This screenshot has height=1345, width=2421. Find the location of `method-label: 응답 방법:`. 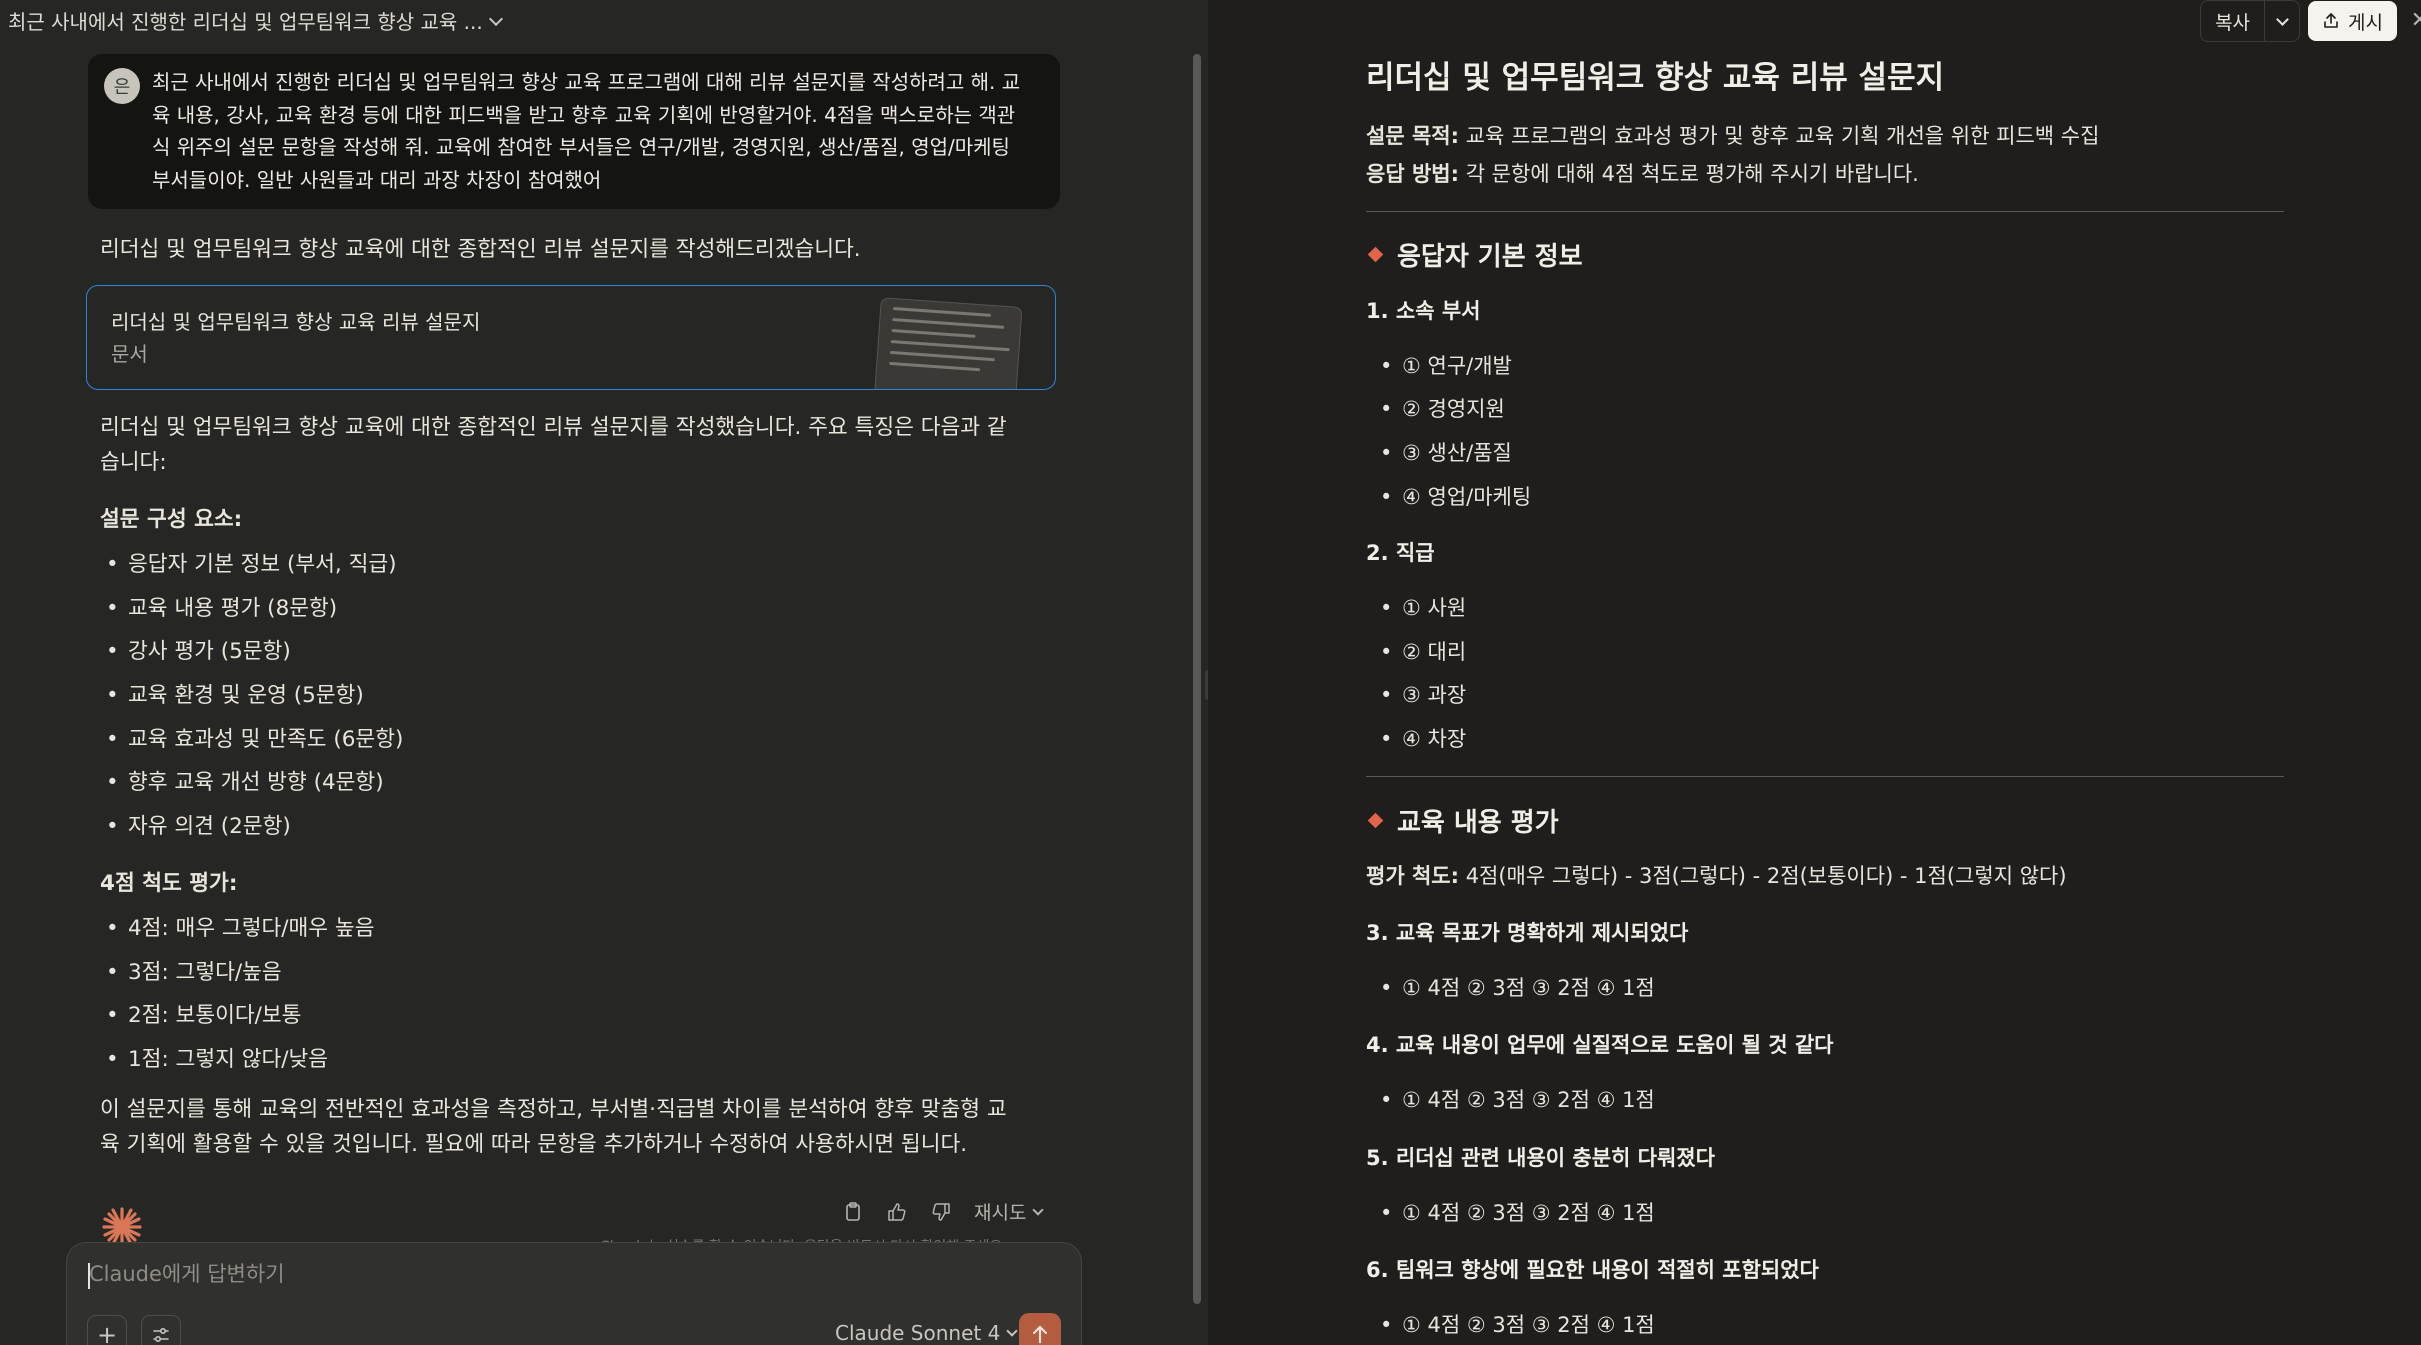

method-label: 응답 방법: is located at coordinates (1412, 174).